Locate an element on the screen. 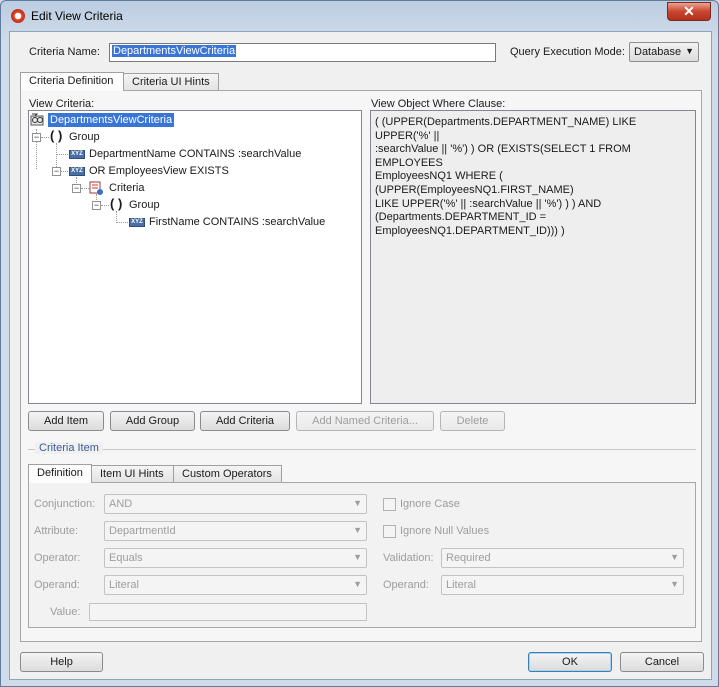 The width and height of the screenshot is (719, 687). tree-item-label: DepartmentsViewCriteria is located at coordinates (111, 120).